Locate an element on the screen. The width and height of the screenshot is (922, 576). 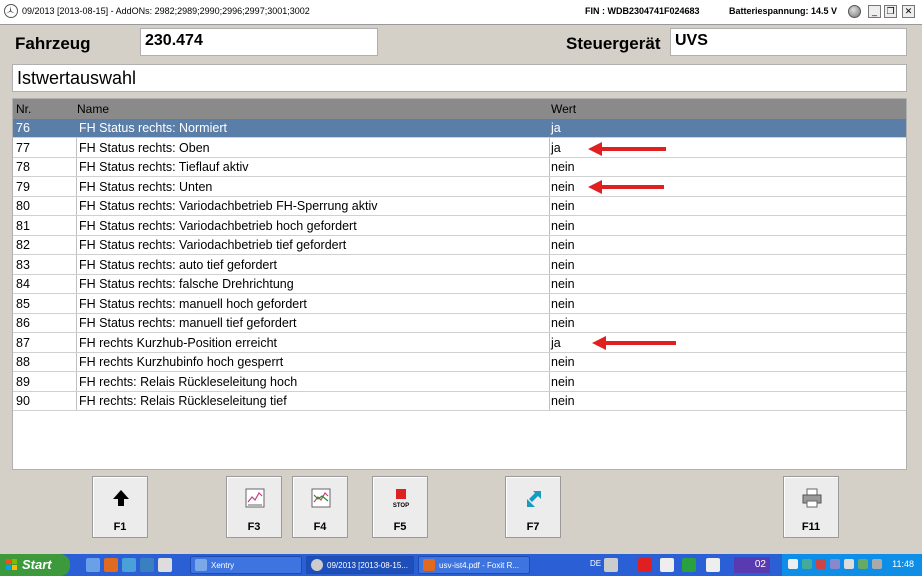
cell-nr: 76 is located at coordinates (23, 128).